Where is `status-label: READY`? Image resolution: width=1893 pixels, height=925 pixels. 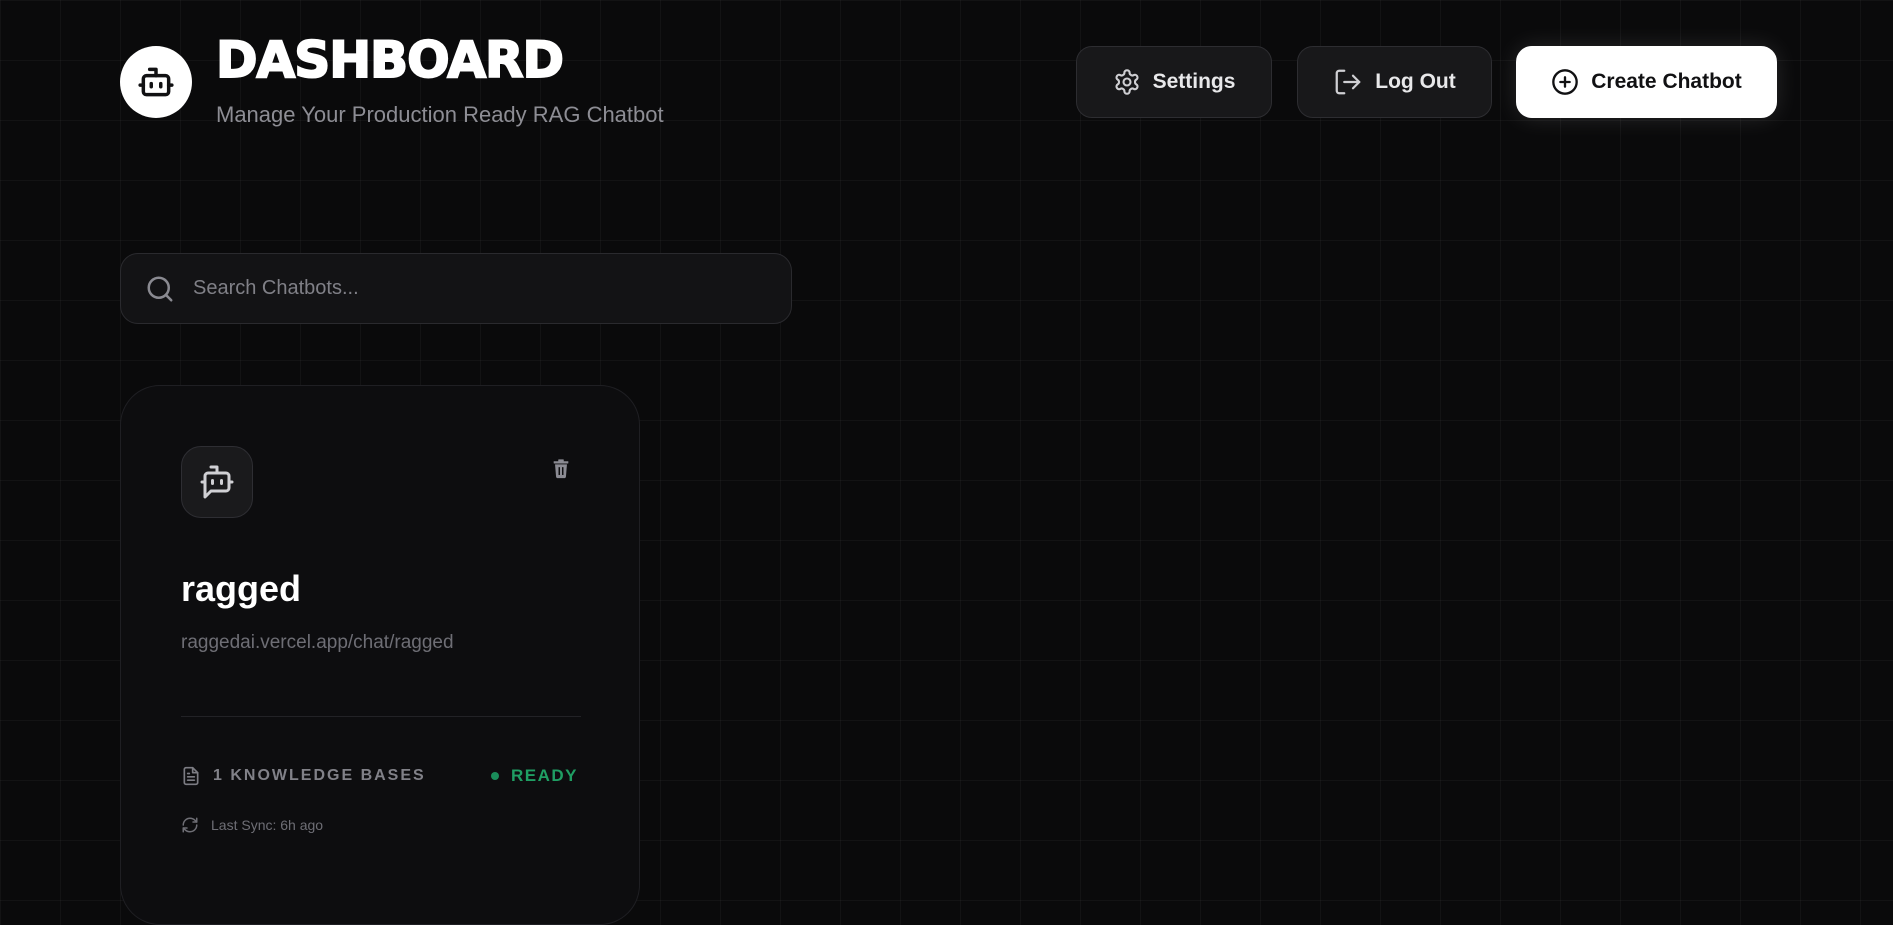 status-label: READY is located at coordinates (545, 775).